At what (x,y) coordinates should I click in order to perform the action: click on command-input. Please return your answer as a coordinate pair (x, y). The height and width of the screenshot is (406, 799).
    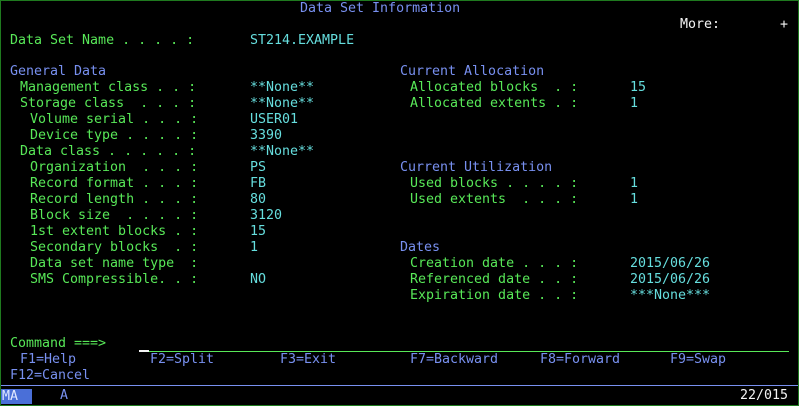
    Looking at the image, I should click on (465, 344).